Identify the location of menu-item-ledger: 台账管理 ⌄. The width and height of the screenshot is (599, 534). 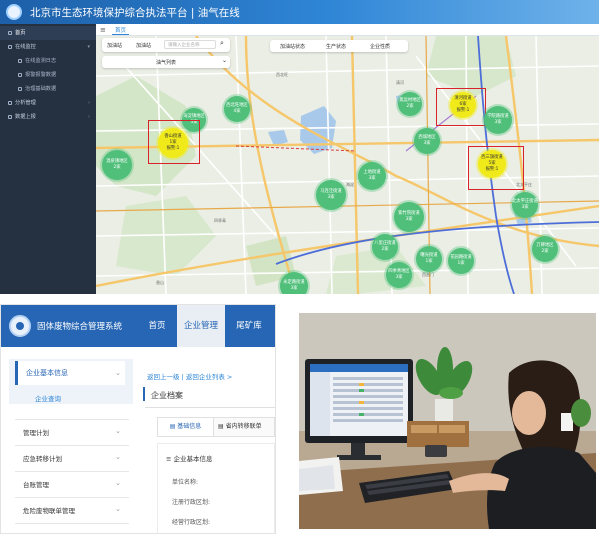
(74, 484).